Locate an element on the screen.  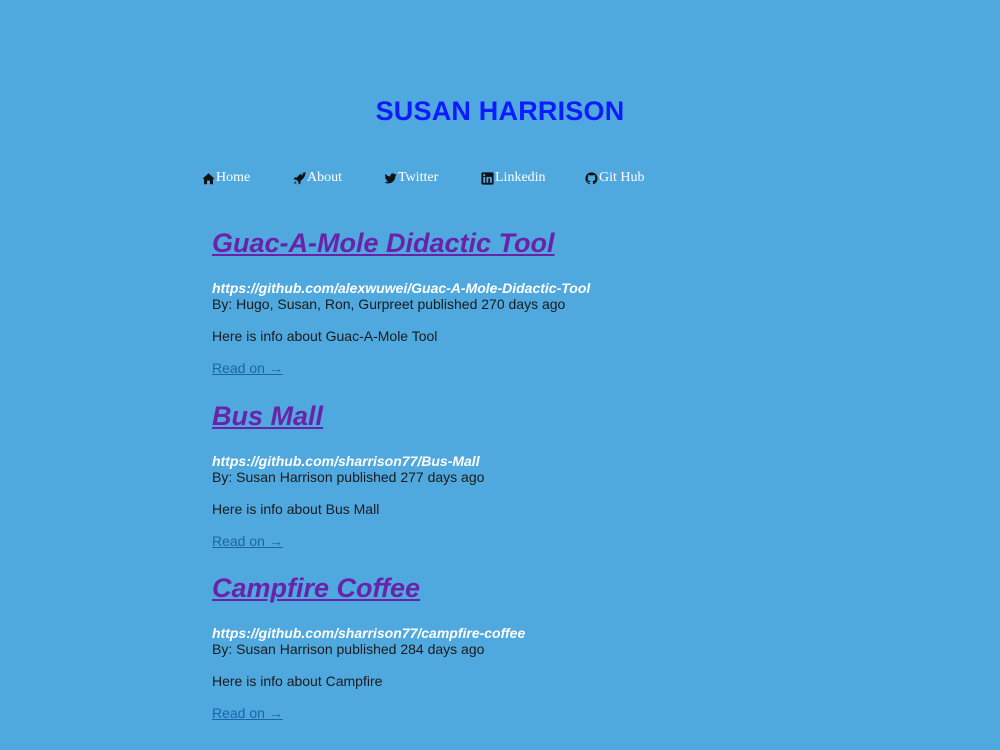
nav-twitter-link: Twitter is located at coordinates (411, 178).